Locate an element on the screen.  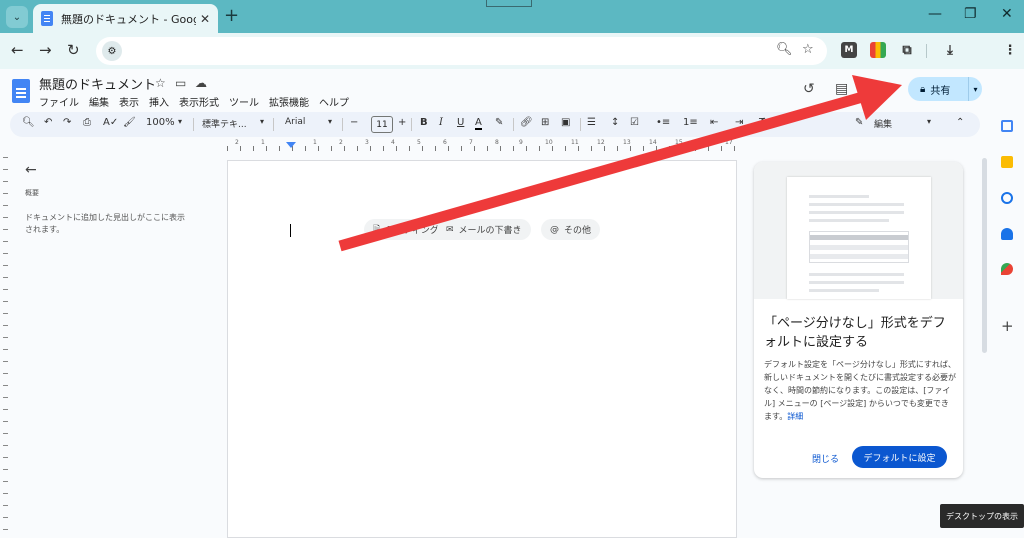
highlight-pen-icon: ✎ is located at coordinates (499, 122).